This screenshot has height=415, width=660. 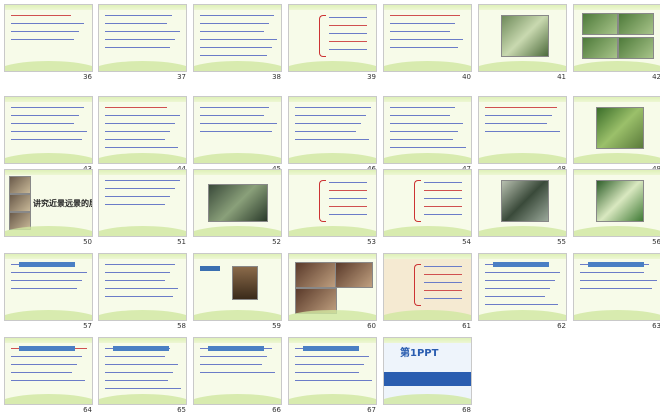 I want to click on slide-thumbnail-65: 65, so click(x=145, y=376).